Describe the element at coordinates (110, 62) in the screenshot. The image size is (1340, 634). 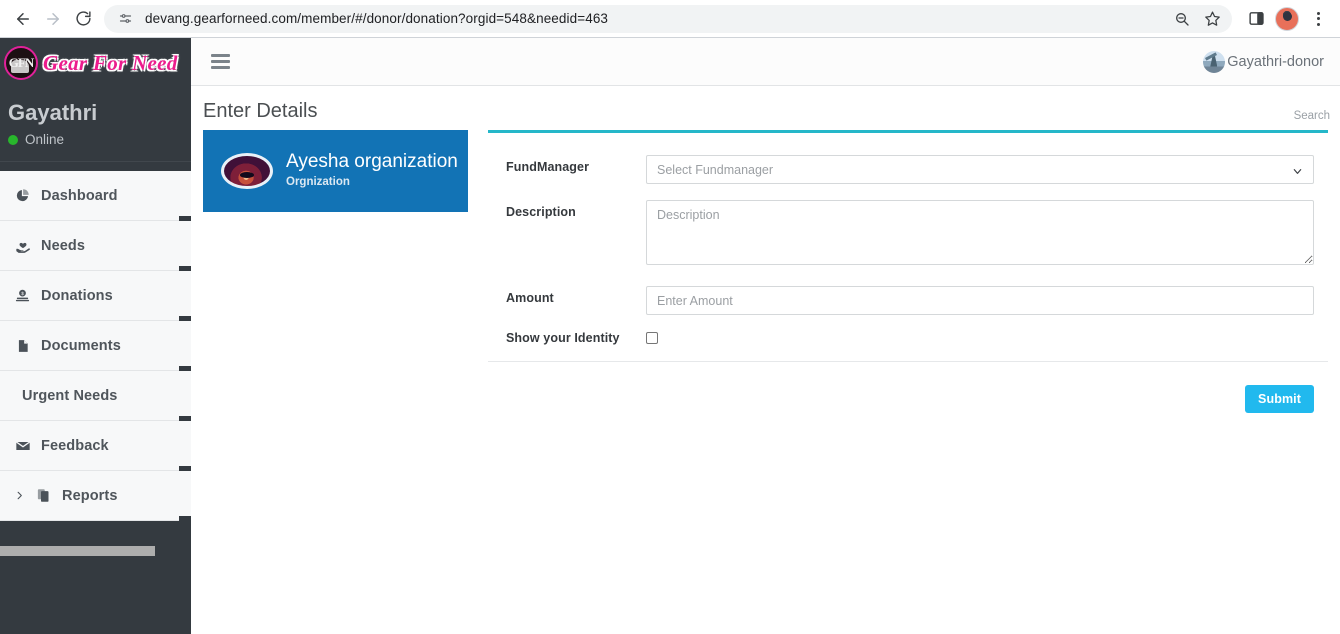
I see `brand-name: Gear For Need` at that location.